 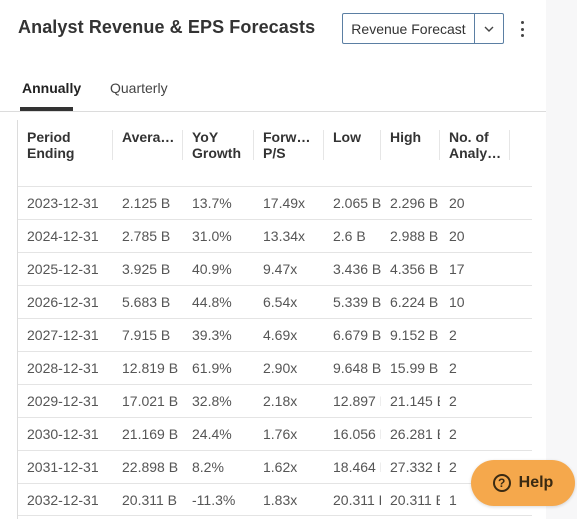 What do you see at coordinates (280, 302) in the screenshot?
I see `table-cell: 6.54x` at bounding box center [280, 302].